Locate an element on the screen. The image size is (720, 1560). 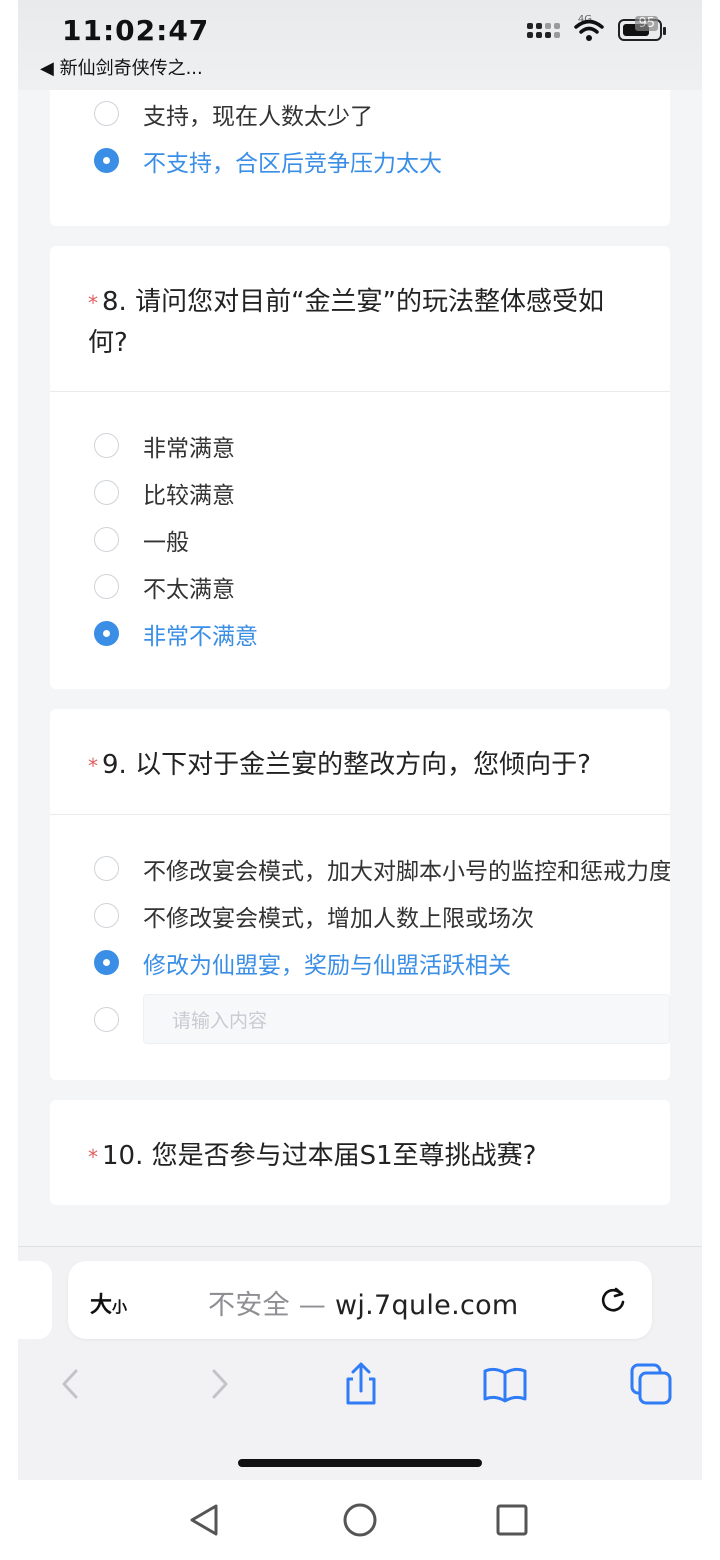
right-gutter is located at coordinates (711, 740).